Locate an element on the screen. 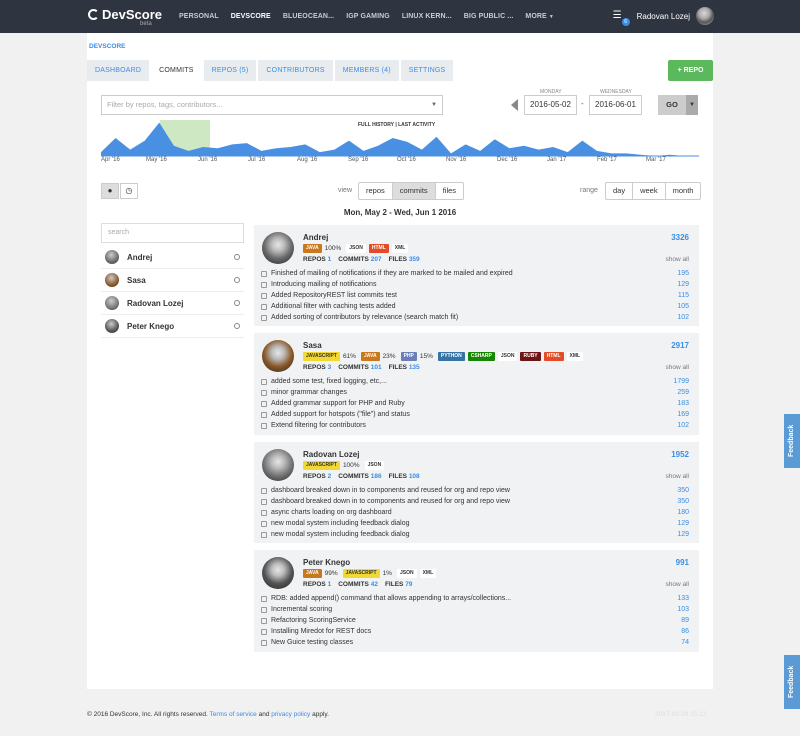  commit-row: Installing Miredot for REST docs 86 is located at coordinates (475, 631).